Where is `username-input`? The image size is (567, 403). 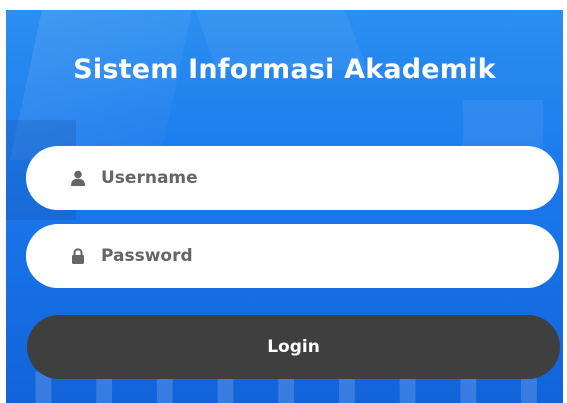 username-input is located at coordinates (311, 178).